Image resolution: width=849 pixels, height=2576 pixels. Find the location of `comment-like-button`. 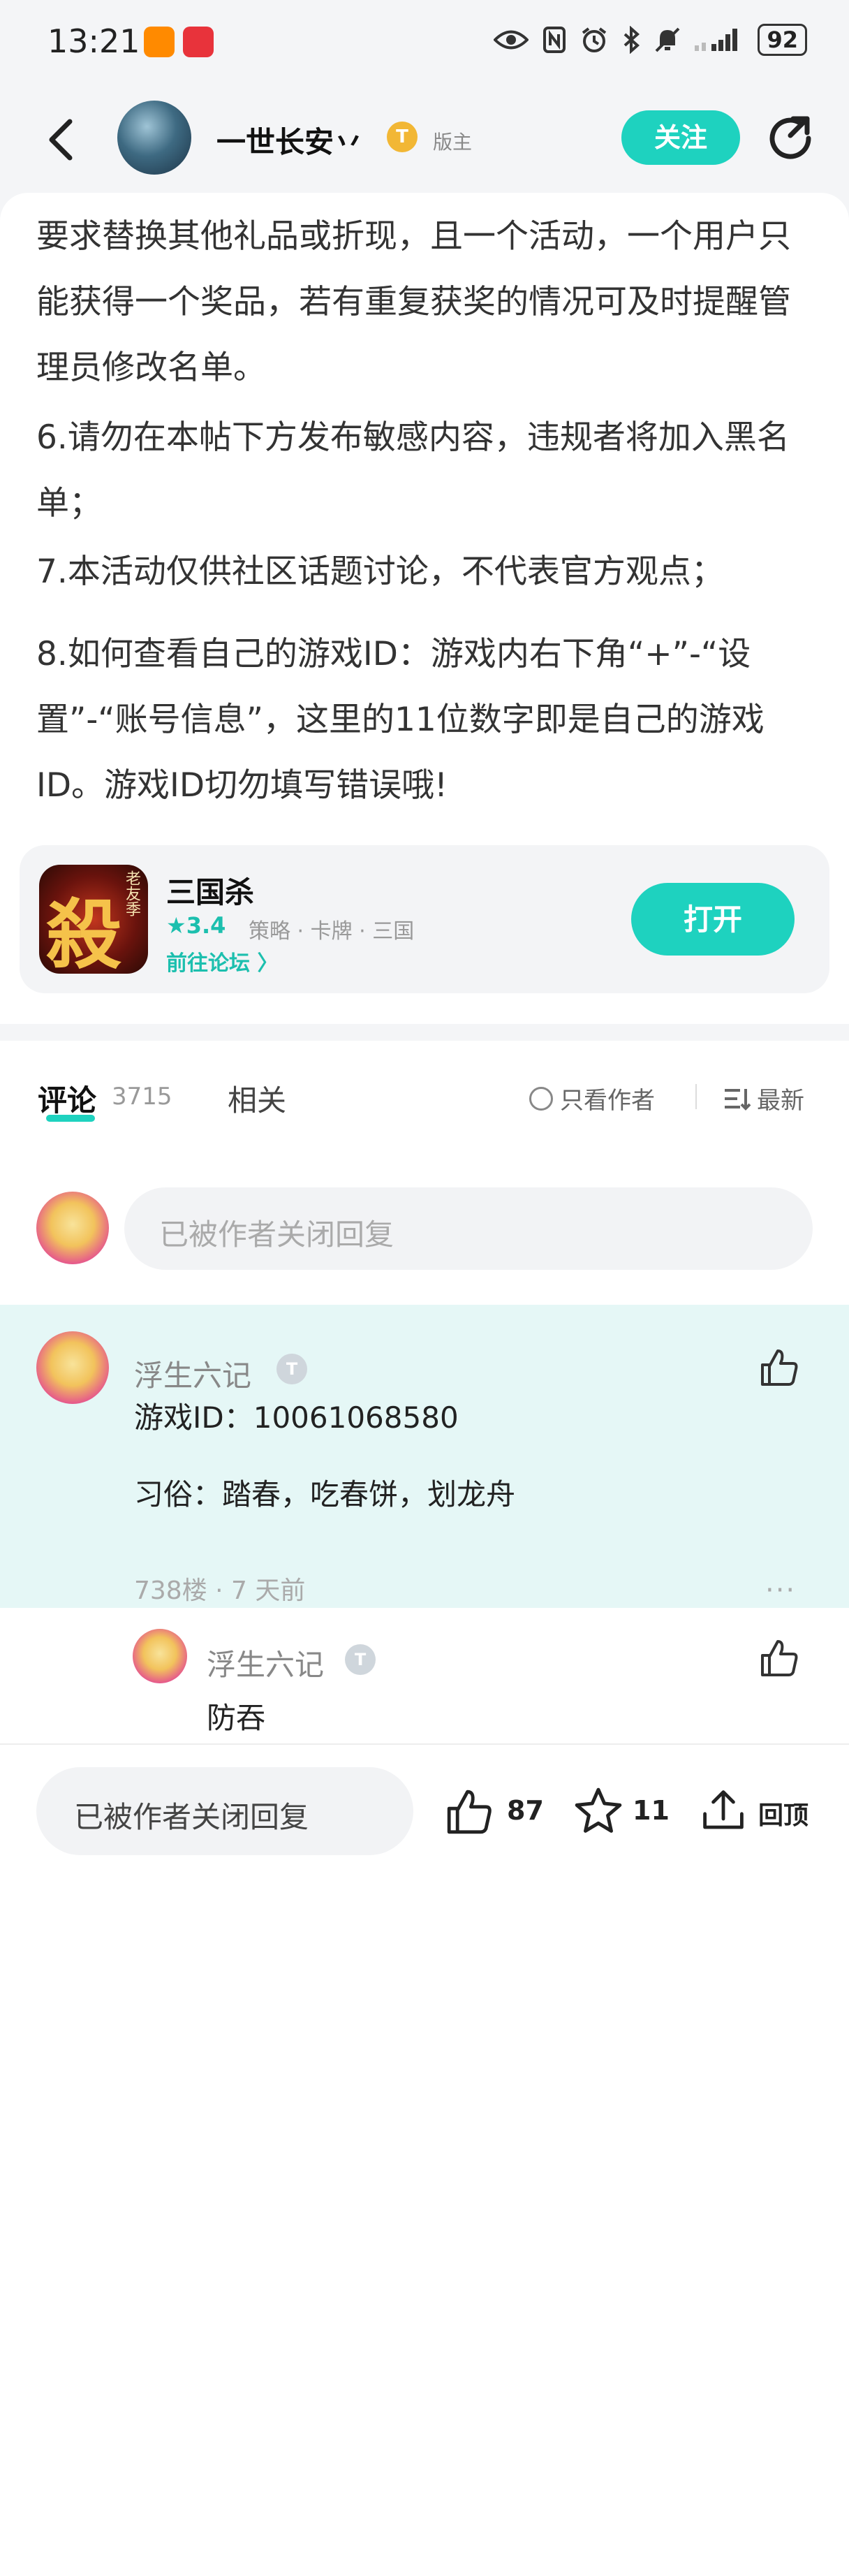

comment-like-button is located at coordinates (779, 1368).